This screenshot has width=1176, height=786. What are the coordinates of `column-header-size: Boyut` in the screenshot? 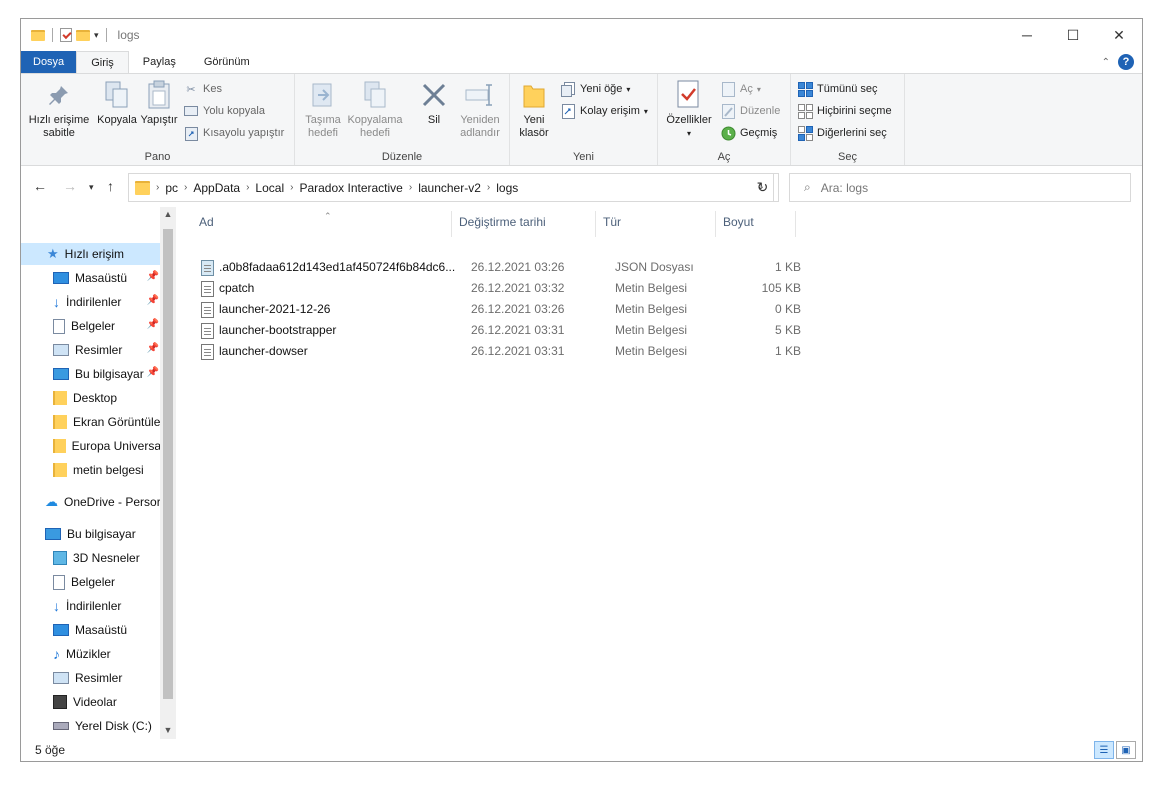 It's located at (738, 226).